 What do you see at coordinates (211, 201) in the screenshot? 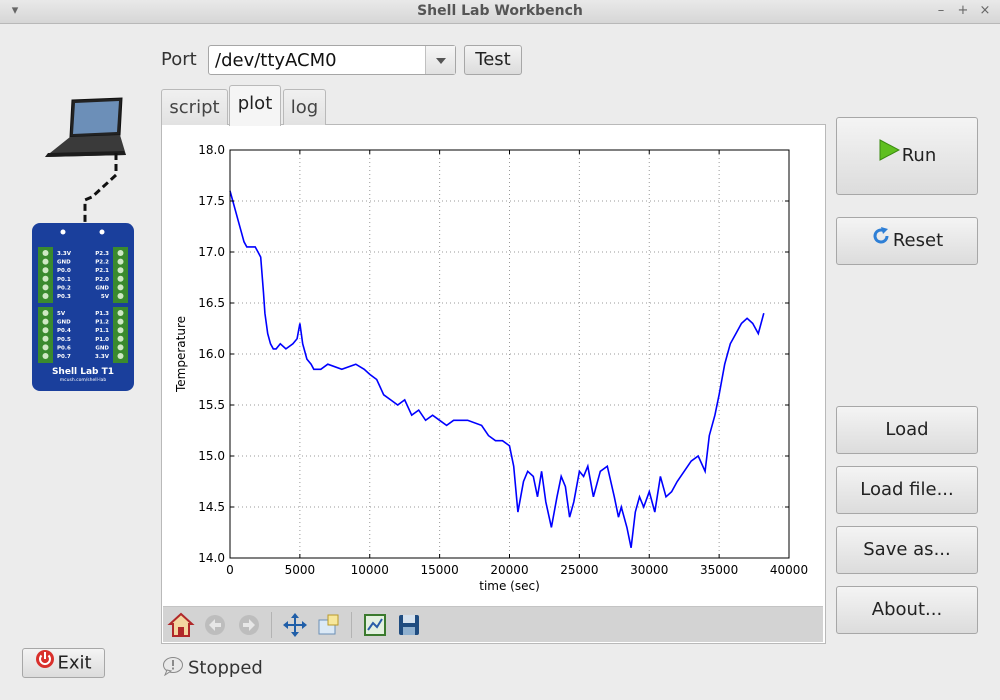
I see `y-tick-label: 17.5` at bounding box center [211, 201].